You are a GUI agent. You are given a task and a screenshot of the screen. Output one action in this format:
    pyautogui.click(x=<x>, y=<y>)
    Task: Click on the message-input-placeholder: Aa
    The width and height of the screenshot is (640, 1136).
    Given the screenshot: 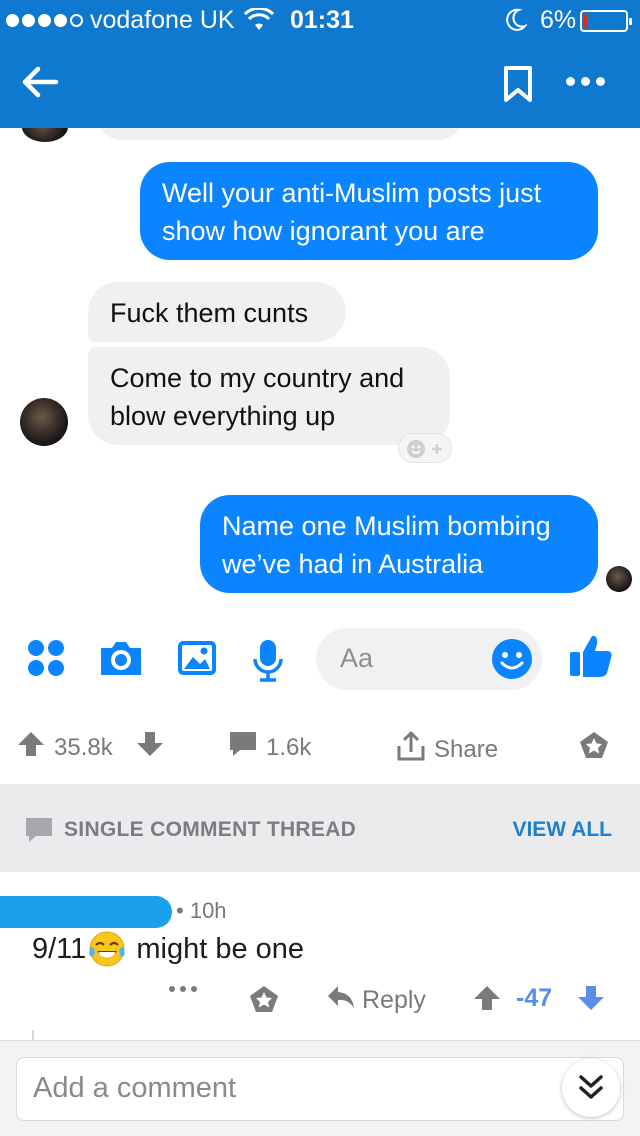 What is the action you would take?
    pyautogui.click(x=357, y=658)
    